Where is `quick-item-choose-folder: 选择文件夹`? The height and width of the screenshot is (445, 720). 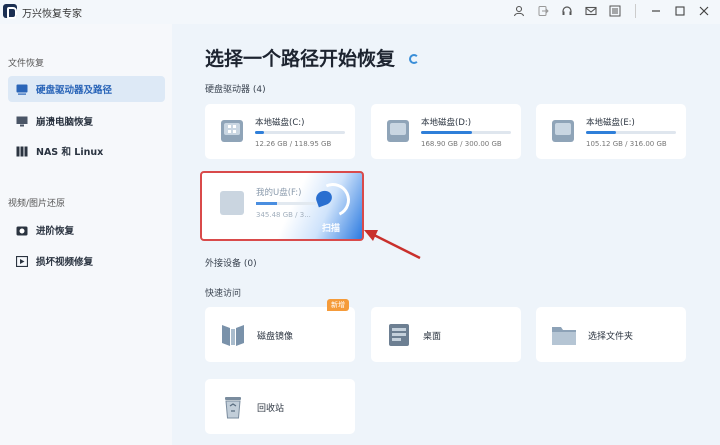 quick-item-choose-folder: 选择文件夹 is located at coordinates (611, 334).